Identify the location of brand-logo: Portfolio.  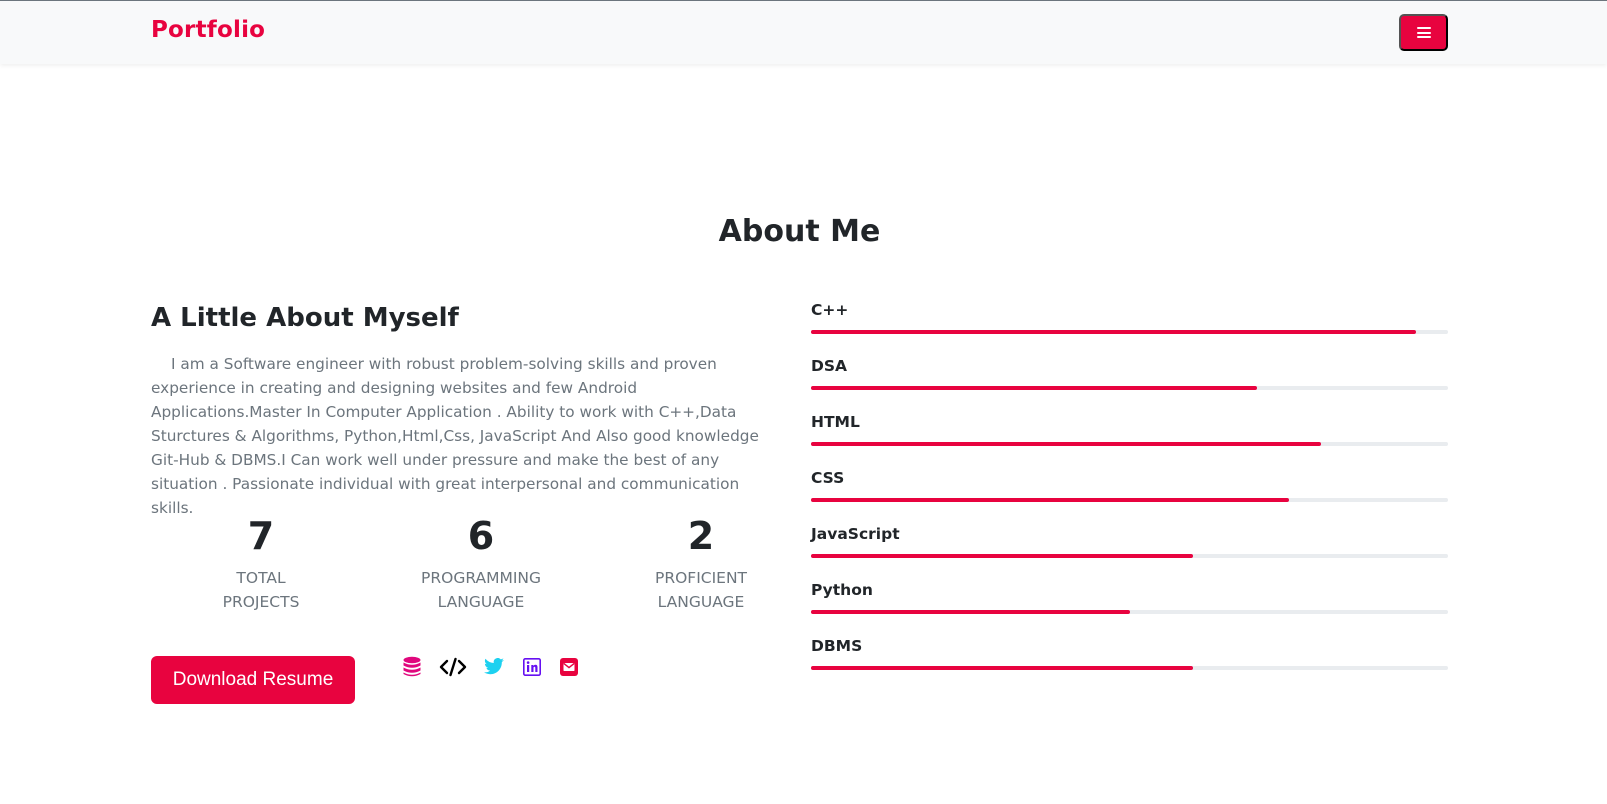
(208, 30).